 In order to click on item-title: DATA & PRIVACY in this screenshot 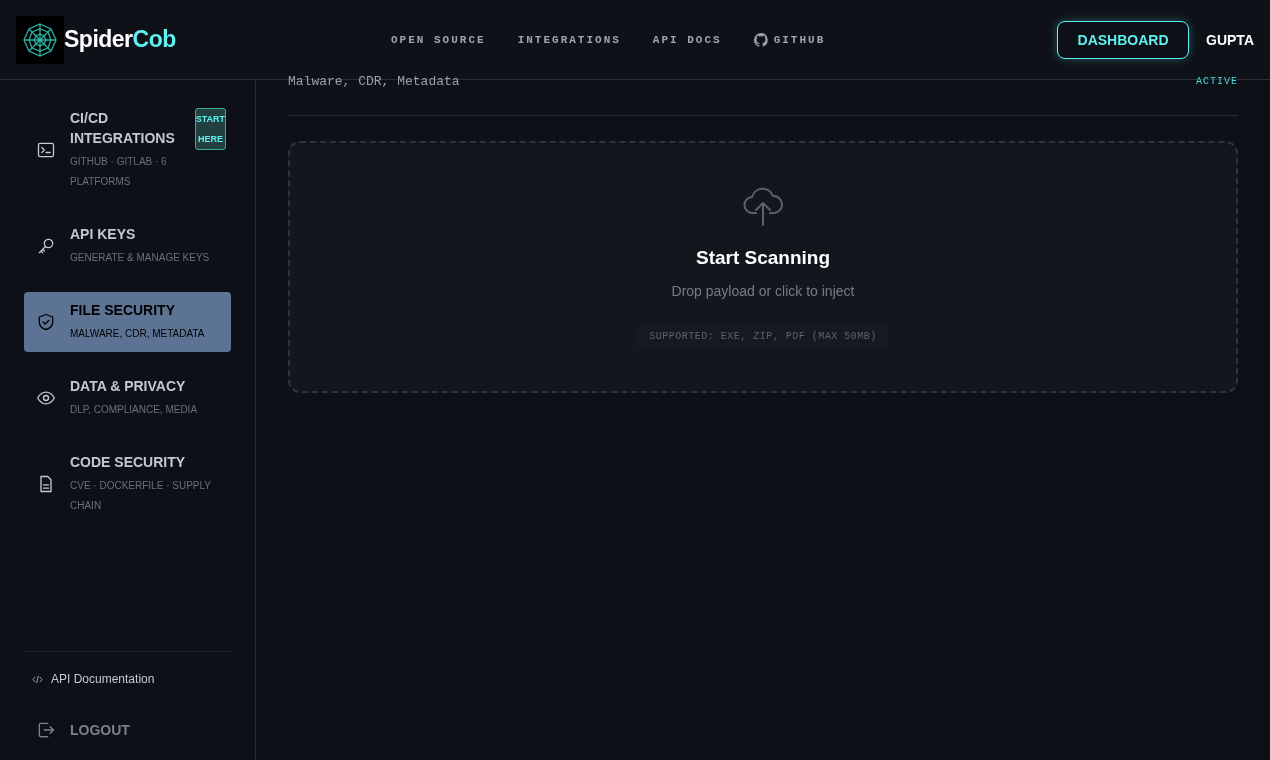, I will do `click(128, 386)`.